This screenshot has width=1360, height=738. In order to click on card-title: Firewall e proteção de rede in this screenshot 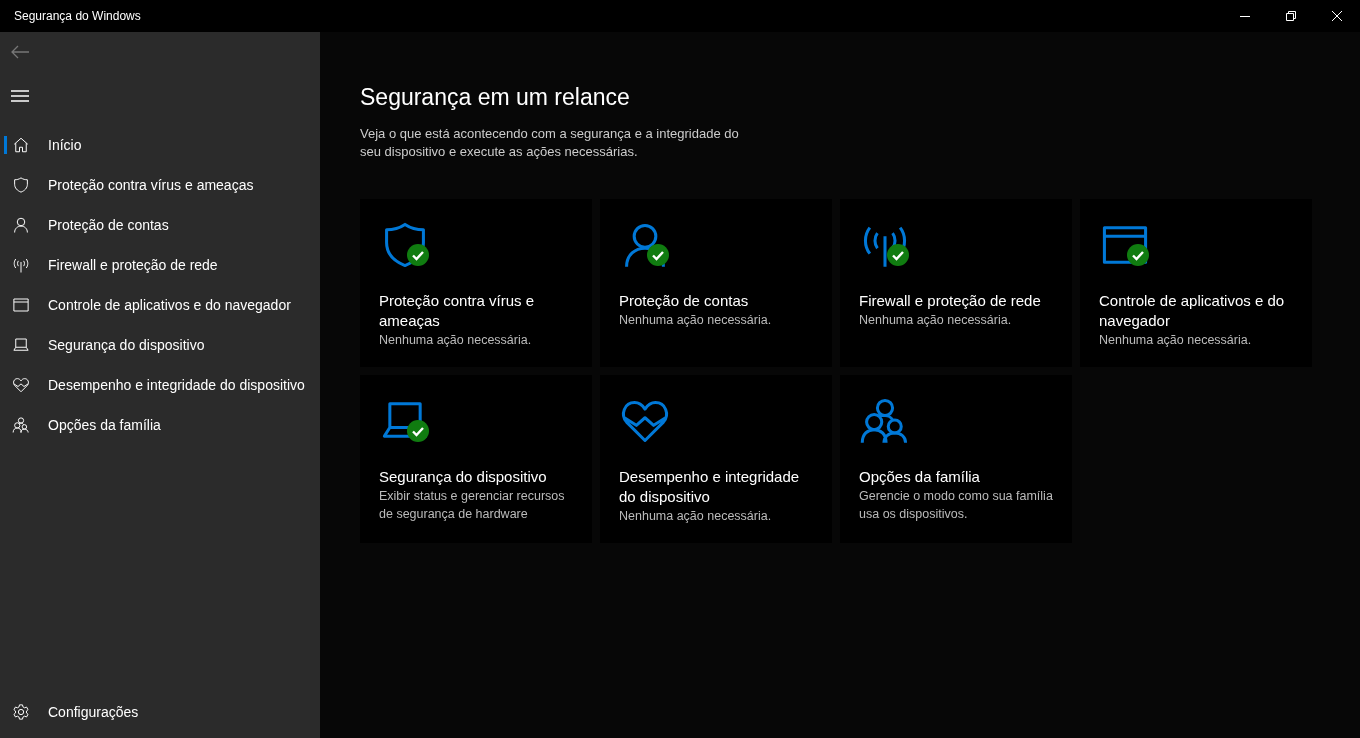, I will do `click(950, 301)`.